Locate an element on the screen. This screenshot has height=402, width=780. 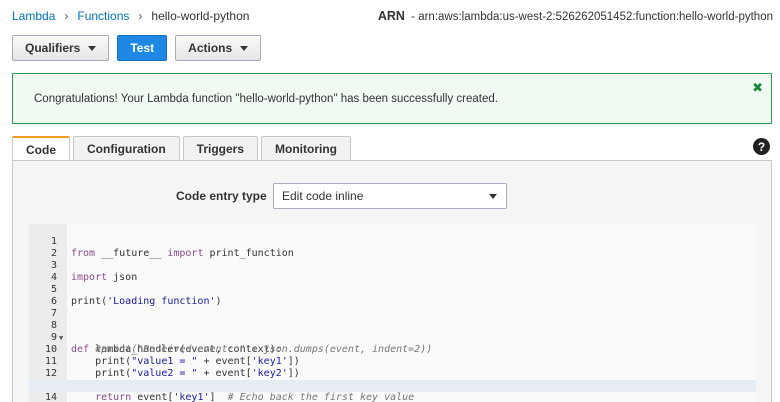
code-line: 12 print("value3 = " + event['key3']) is located at coordinates (392, 373).